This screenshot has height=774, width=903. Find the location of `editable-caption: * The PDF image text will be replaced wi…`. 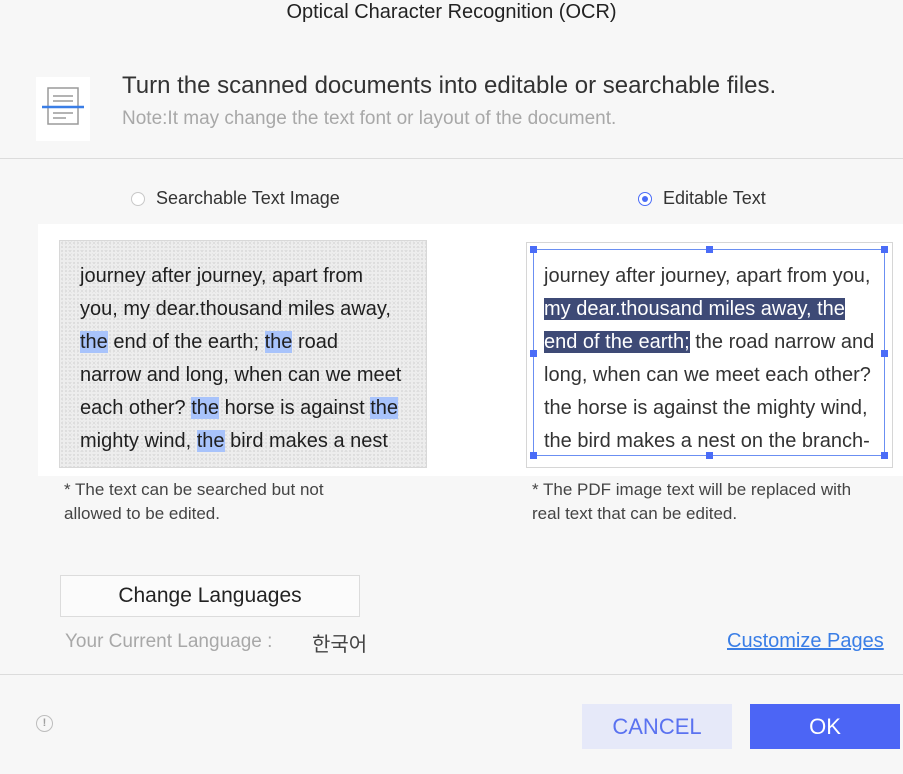

editable-caption: * The PDF image text will be replaced wi… is located at coordinates (692, 501).